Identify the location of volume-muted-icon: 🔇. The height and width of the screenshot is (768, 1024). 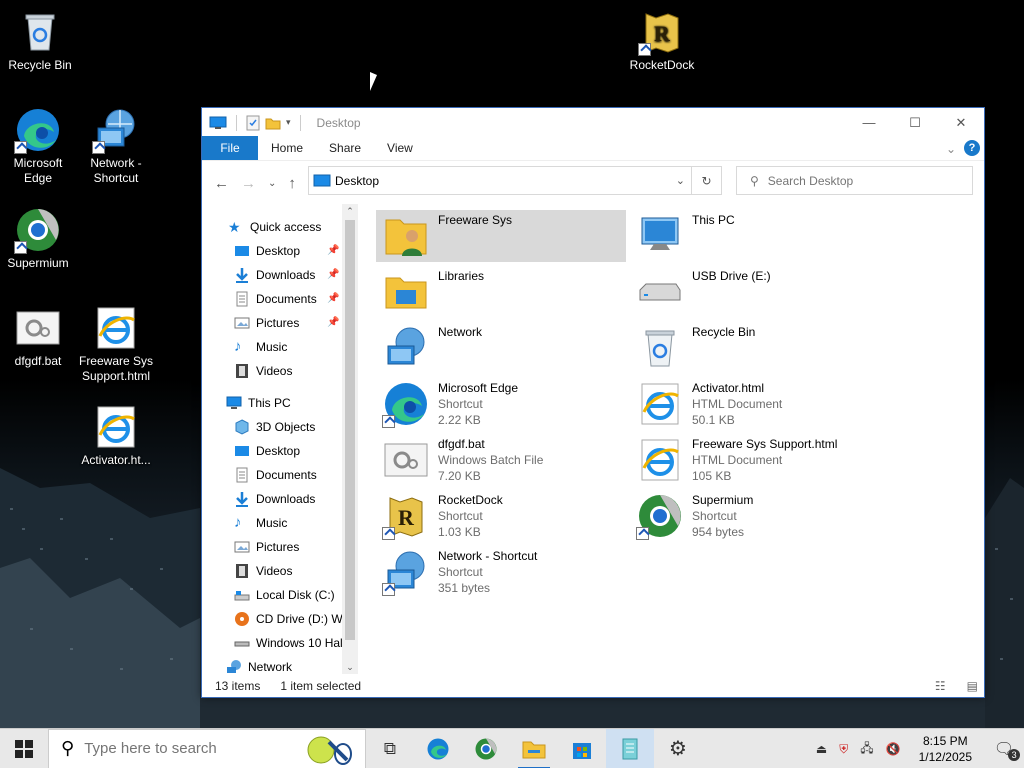
(893, 749).